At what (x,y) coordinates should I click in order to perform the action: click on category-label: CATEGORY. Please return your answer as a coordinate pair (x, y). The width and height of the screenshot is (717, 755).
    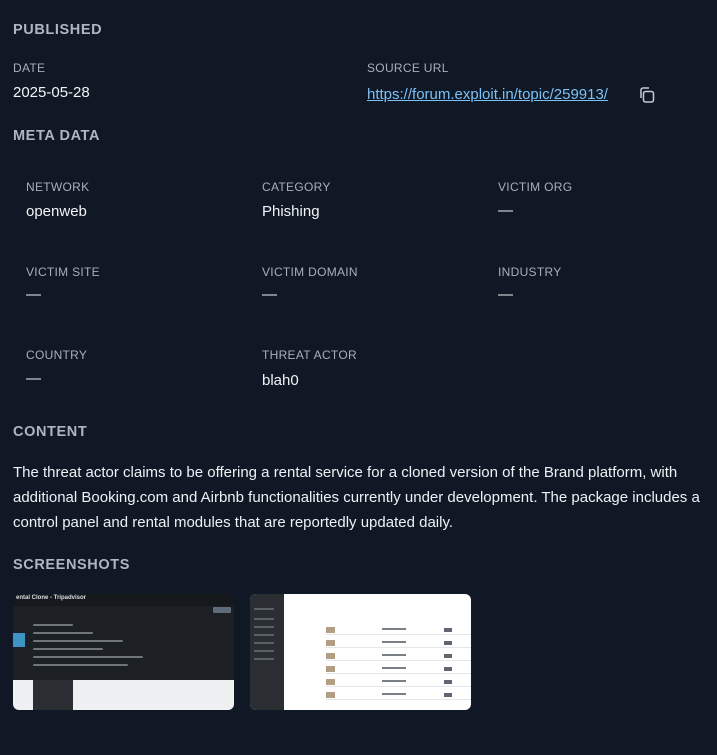
    Looking at the image, I should click on (296, 187).